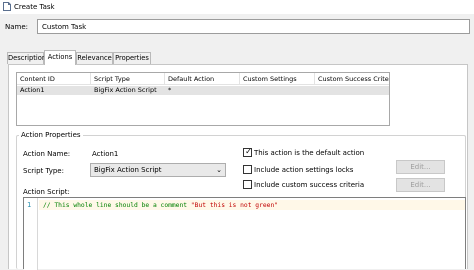 Image resolution: width=474 pixels, height=270 pixels. I want to click on chevron-down-icon: ⌄, so click(219, 170).